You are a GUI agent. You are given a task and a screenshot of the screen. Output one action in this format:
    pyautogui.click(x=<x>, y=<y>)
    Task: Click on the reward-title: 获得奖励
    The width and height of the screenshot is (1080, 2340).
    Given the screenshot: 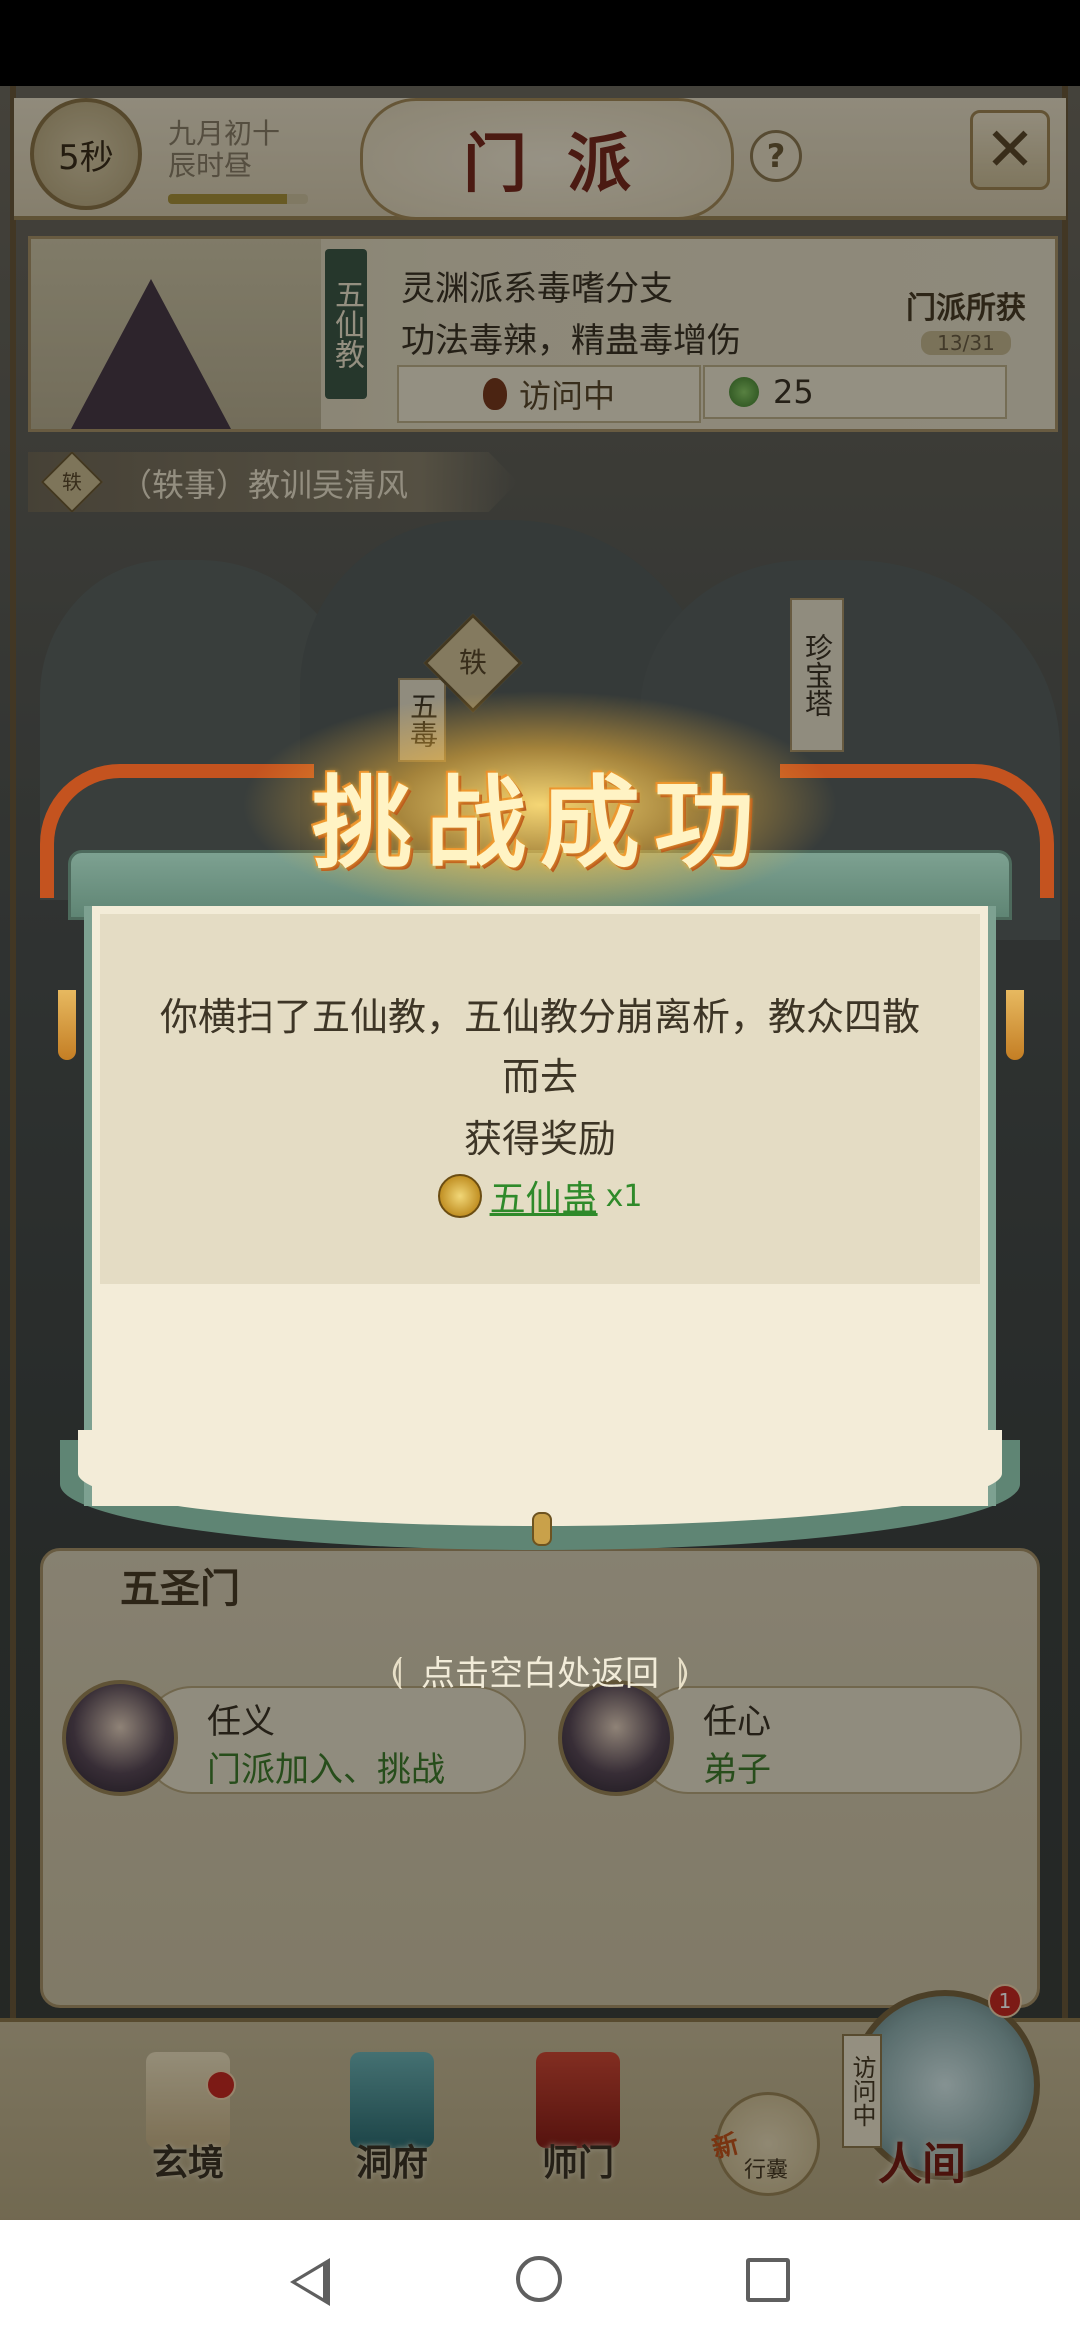 What is the action you would take?
    pyautogui.click(x=539, y=1139)
    